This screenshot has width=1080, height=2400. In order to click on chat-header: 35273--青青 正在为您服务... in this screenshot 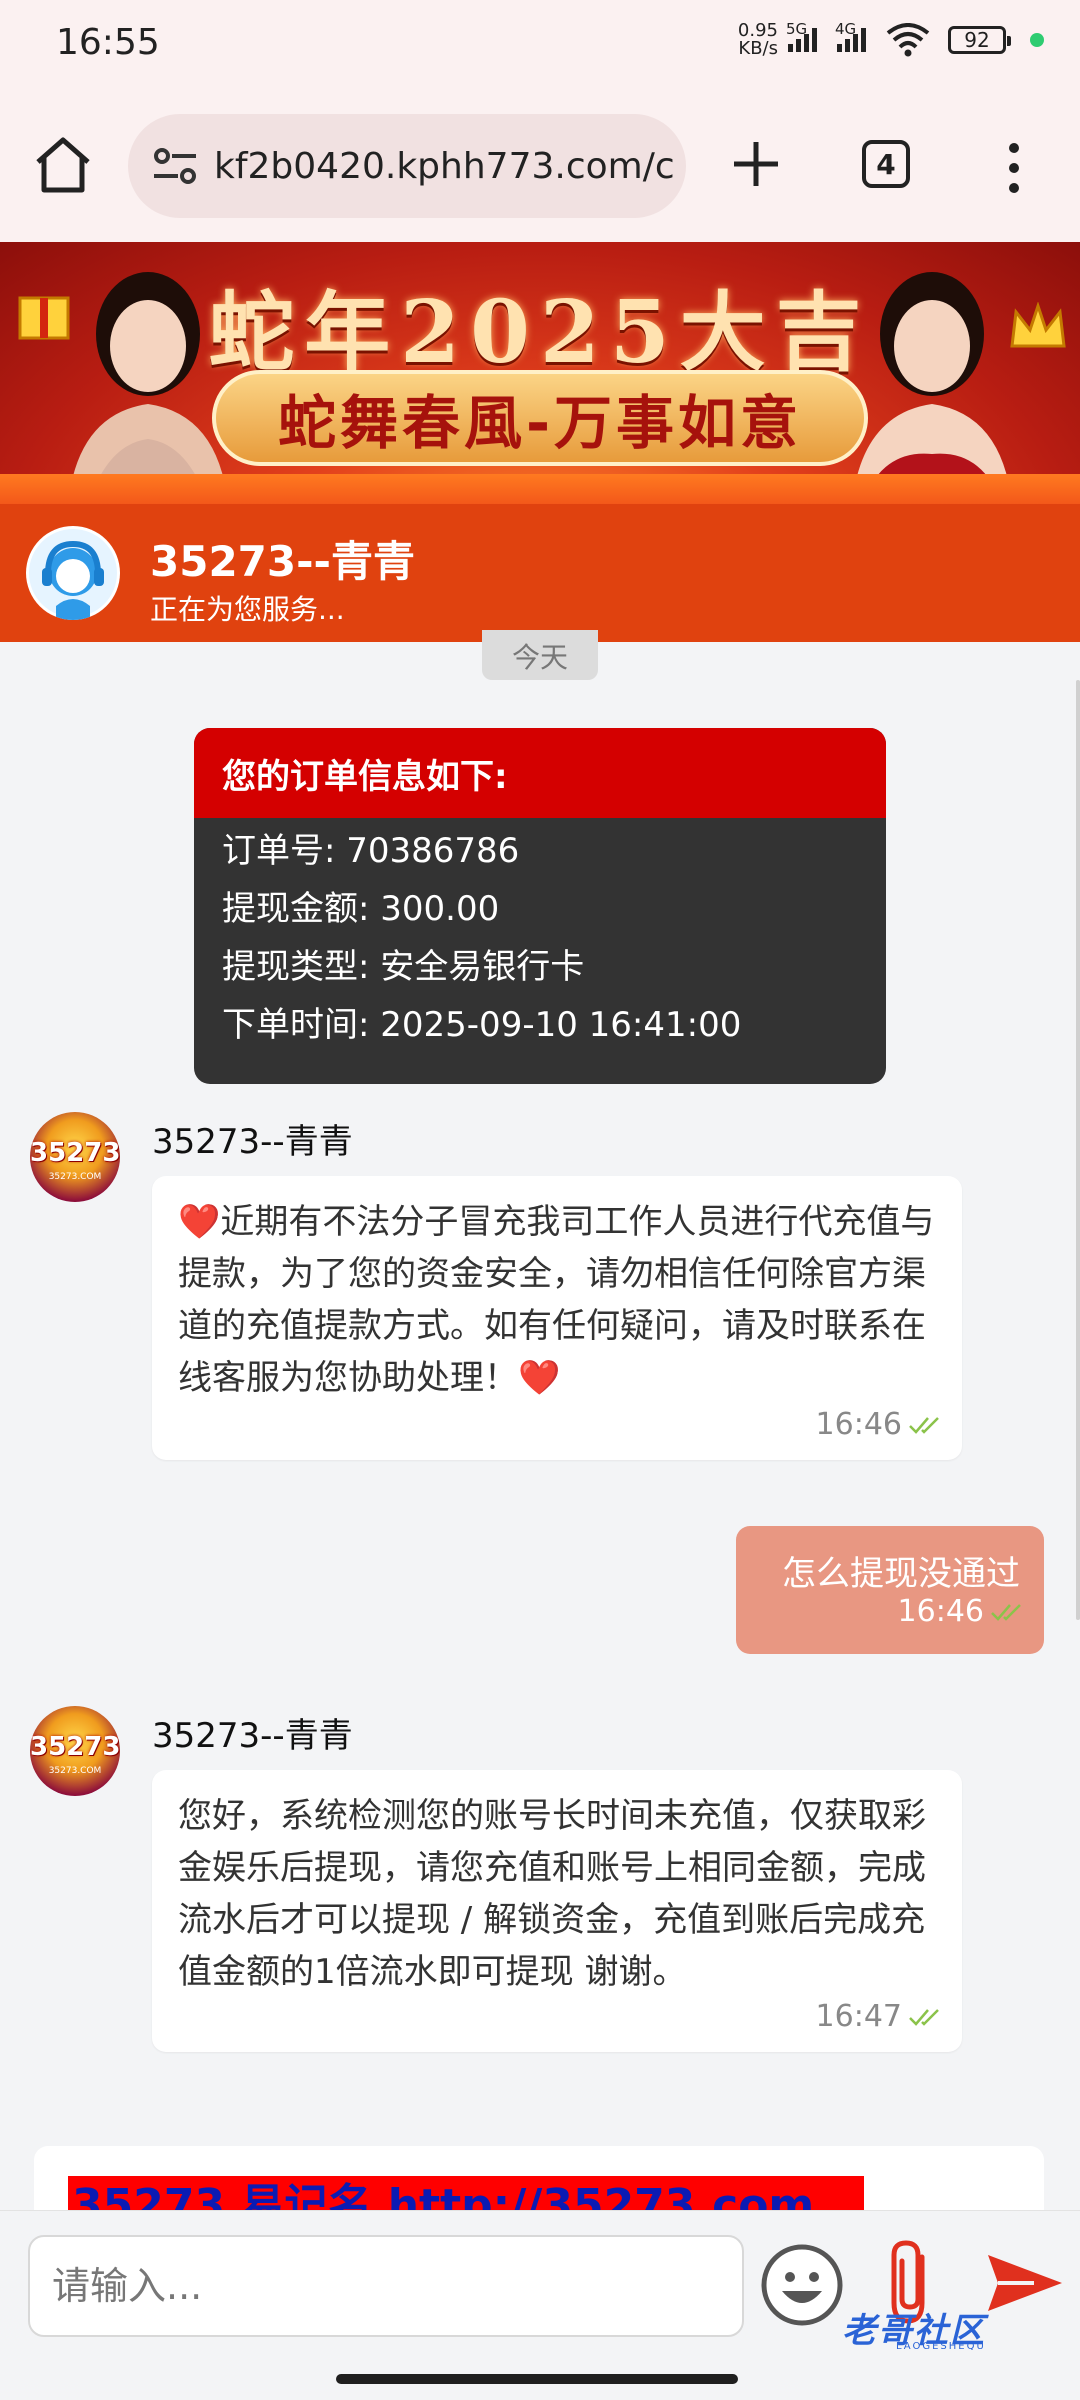, I will do `click(540, 573)`.